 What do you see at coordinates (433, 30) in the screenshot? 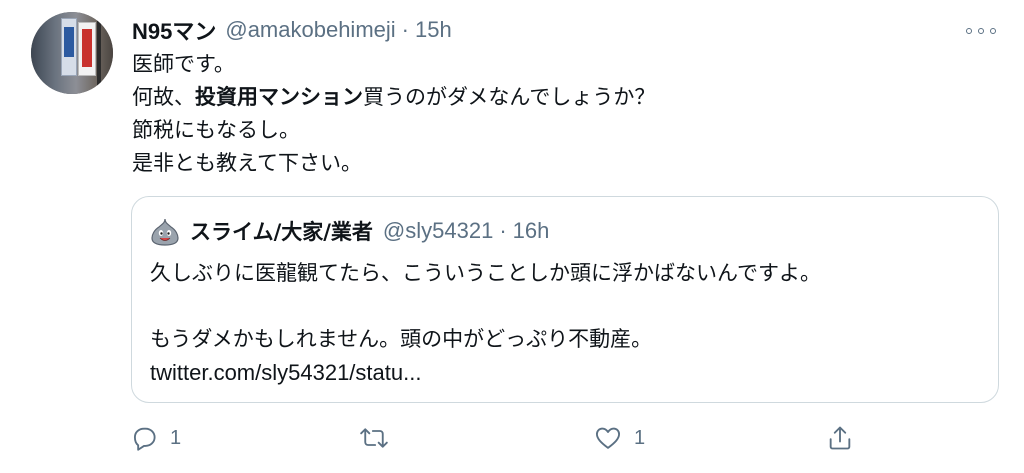
I see `tweet-timestamp: 15h` at bounding box center [433, 30].